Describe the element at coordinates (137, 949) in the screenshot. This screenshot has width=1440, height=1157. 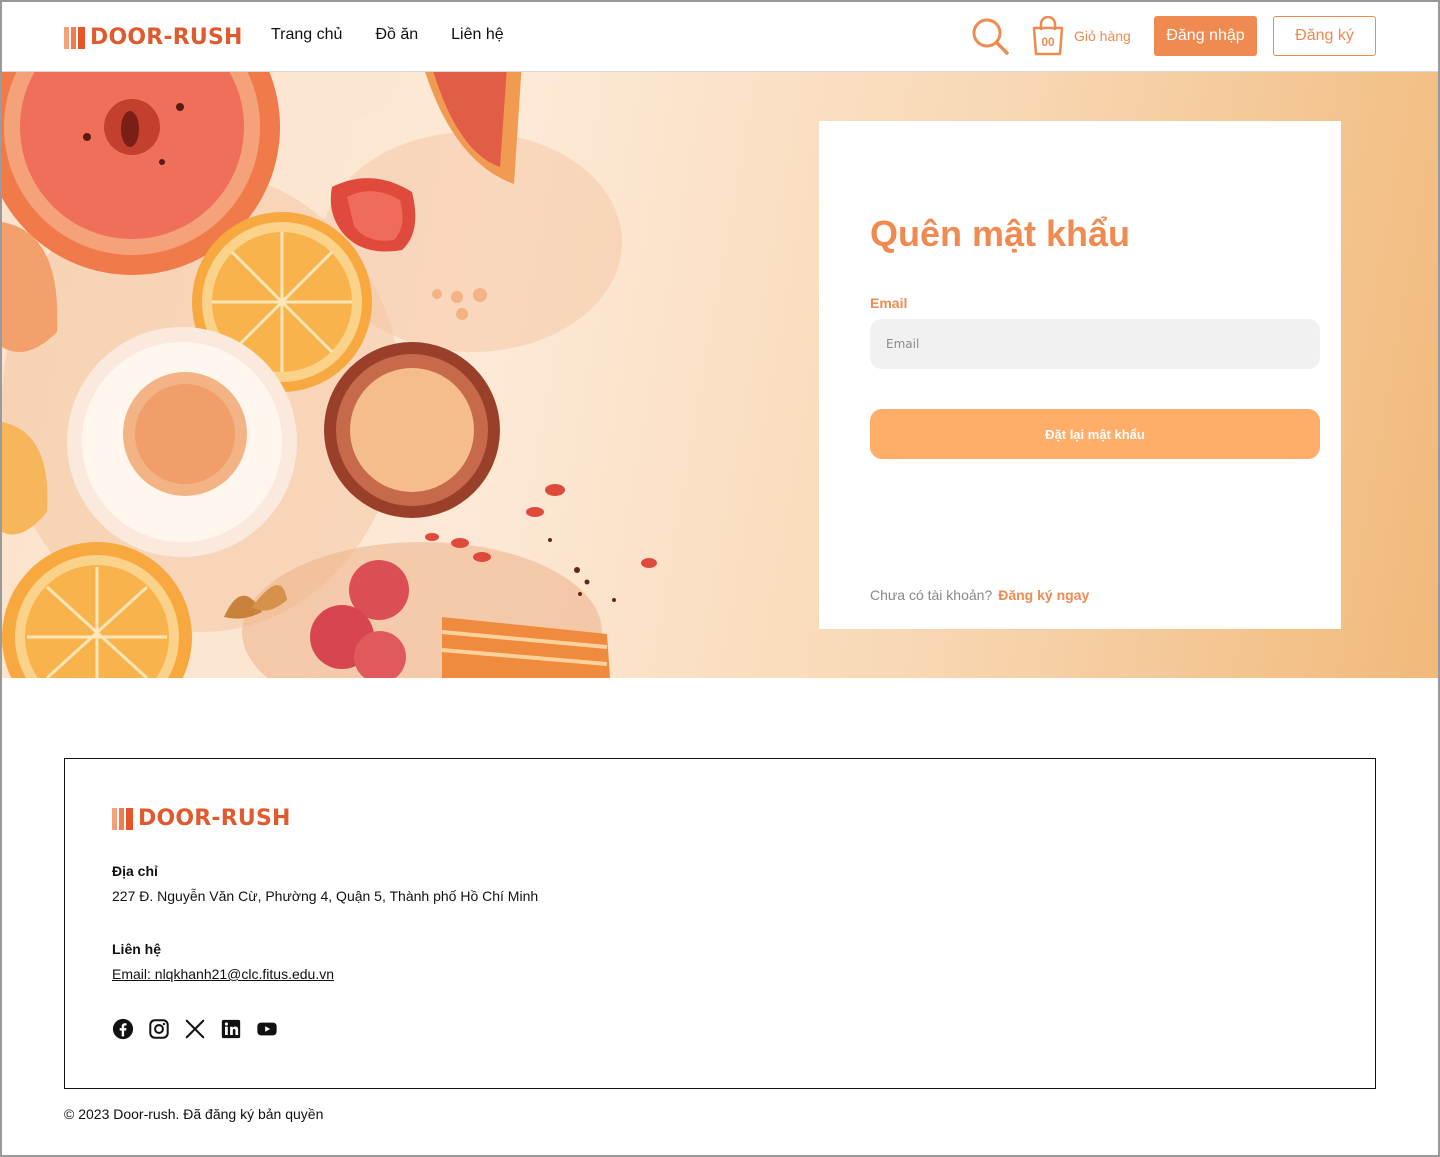
I see `contact-heading: Liên hệ` at that location.